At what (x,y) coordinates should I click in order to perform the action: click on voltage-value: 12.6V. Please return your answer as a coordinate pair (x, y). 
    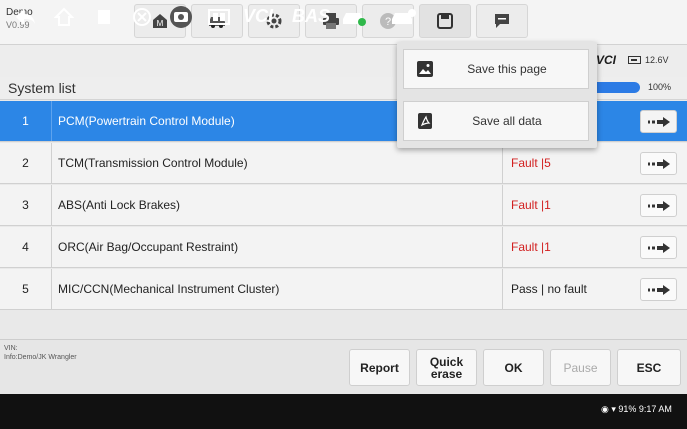
    Looking at the image, I should click on (657, 60).